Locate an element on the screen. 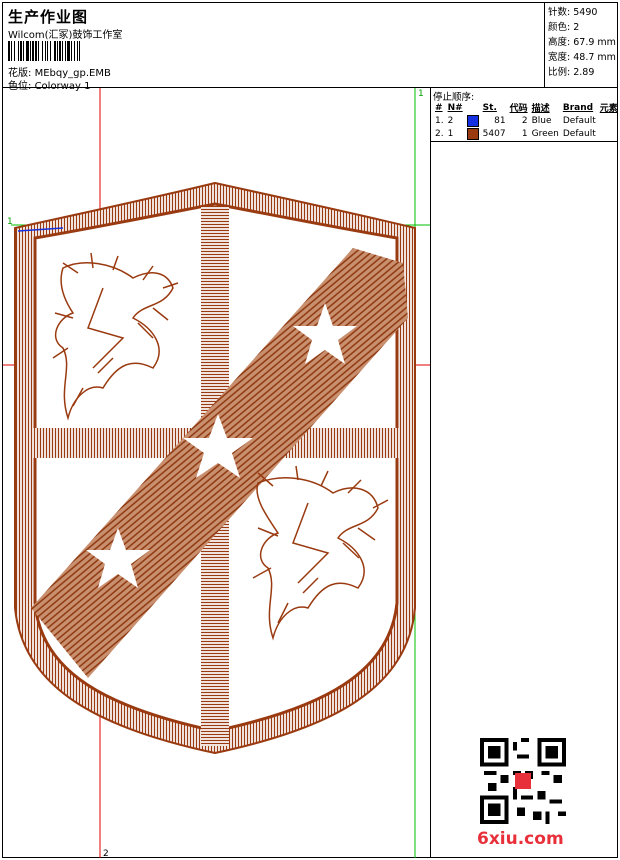 This screenshot has height=860, width=620. marker-top: 1 is located at coordinates (421, 94).